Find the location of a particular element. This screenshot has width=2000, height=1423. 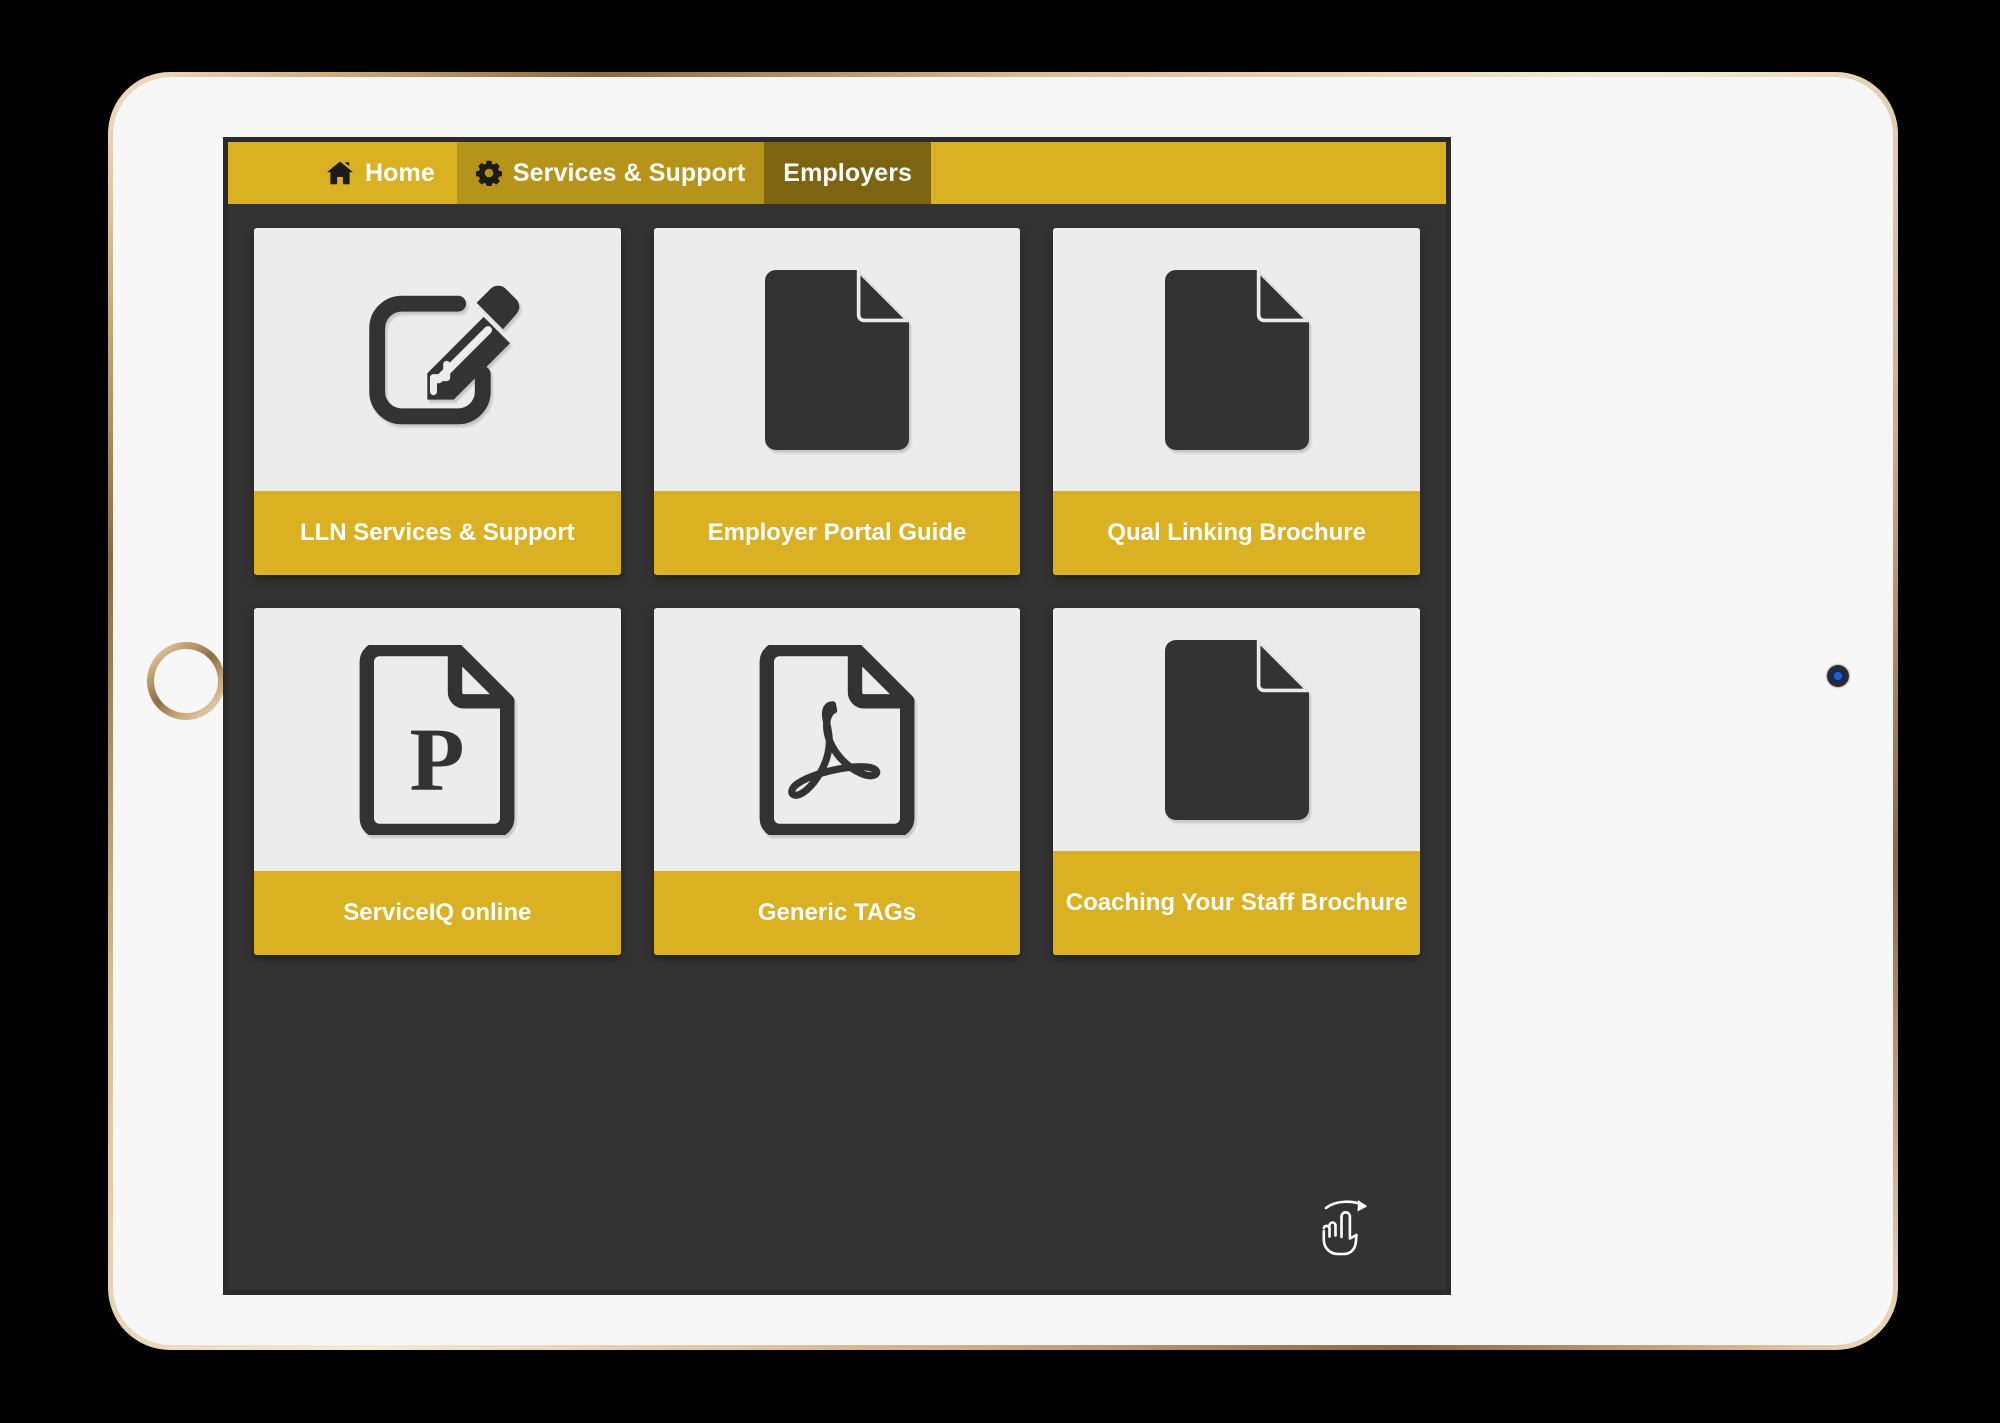

svg-text: P is located at coordinates (437, 759).